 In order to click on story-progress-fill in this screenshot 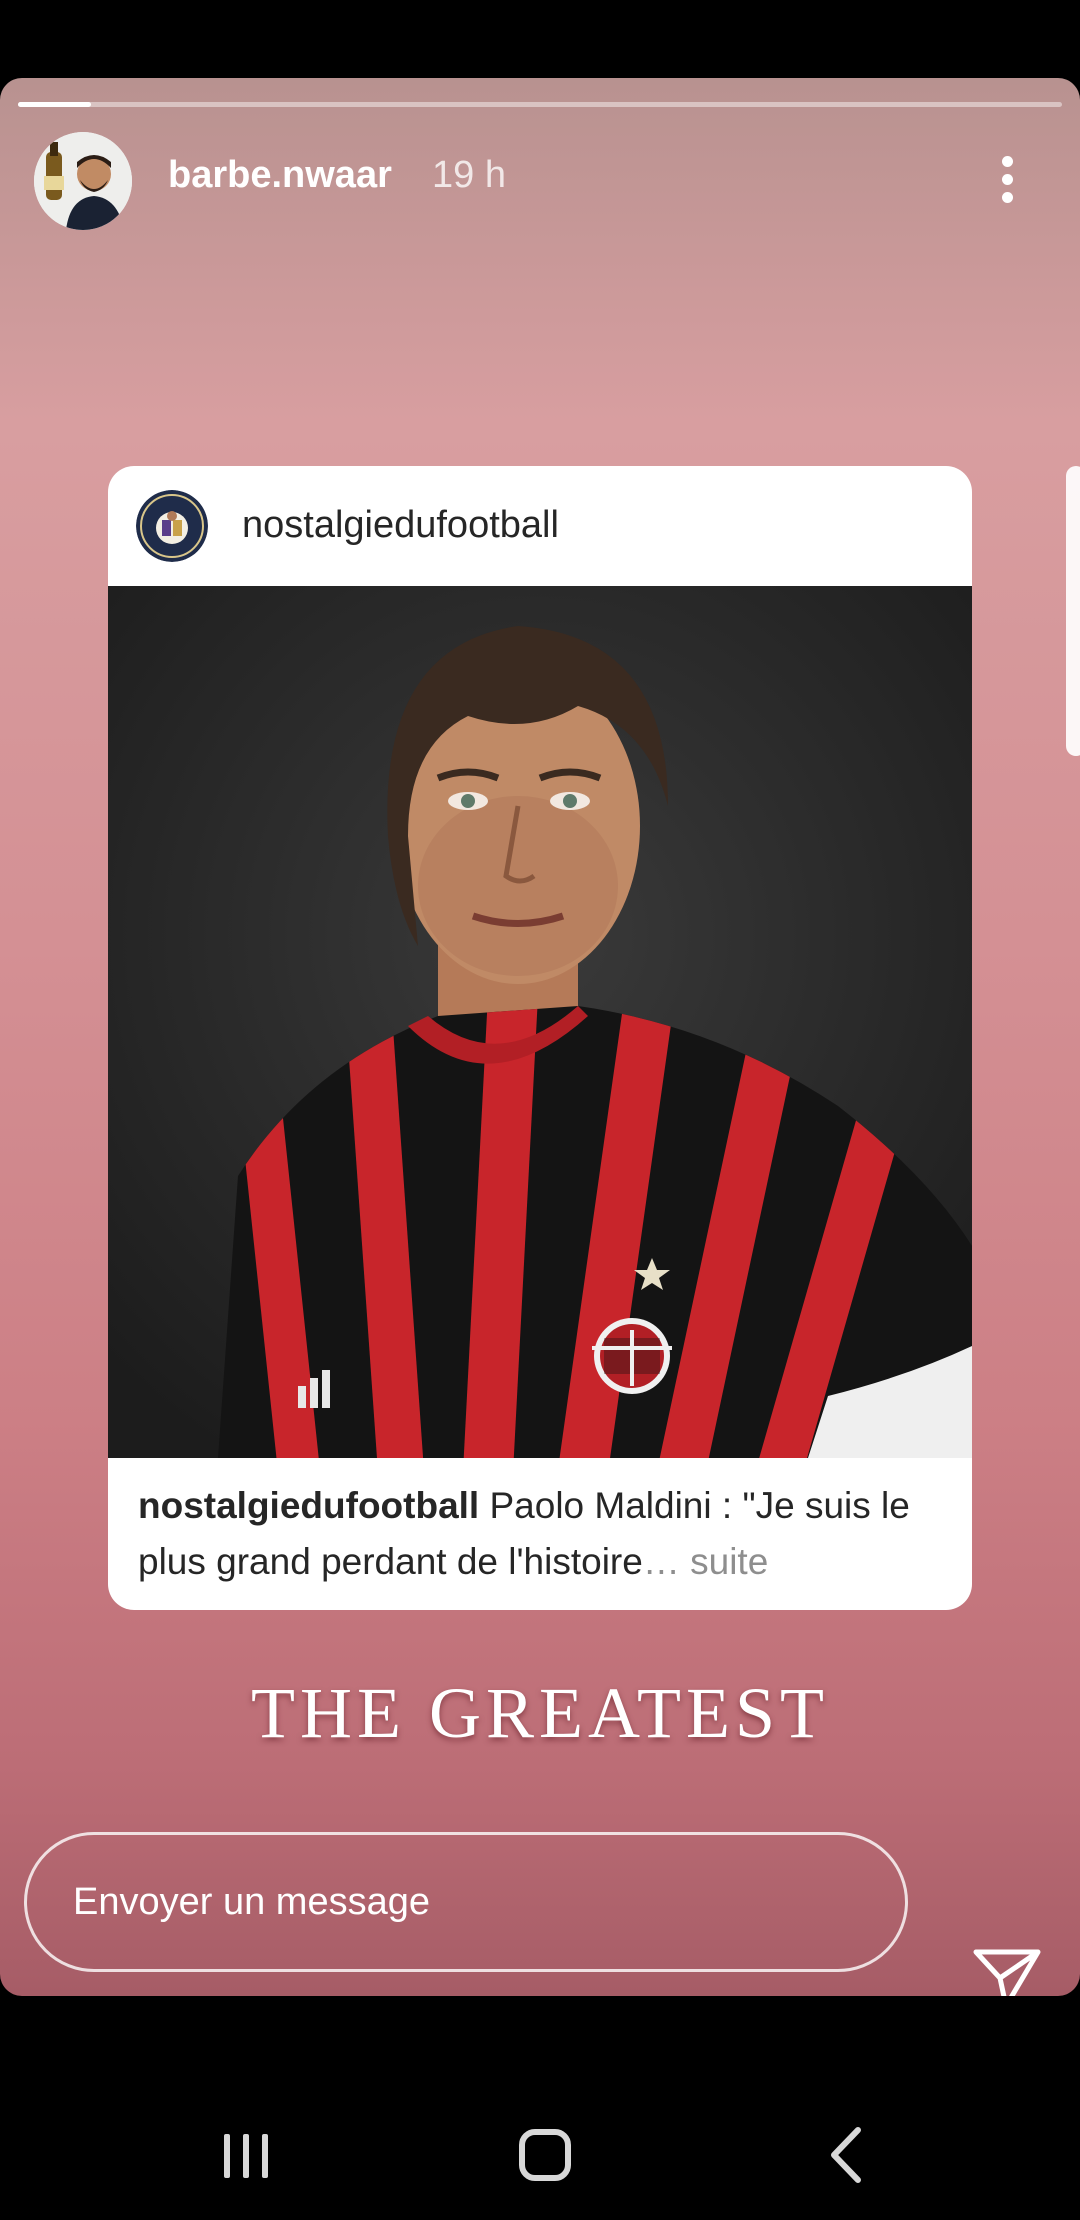, I will do `click(55, 104)`.